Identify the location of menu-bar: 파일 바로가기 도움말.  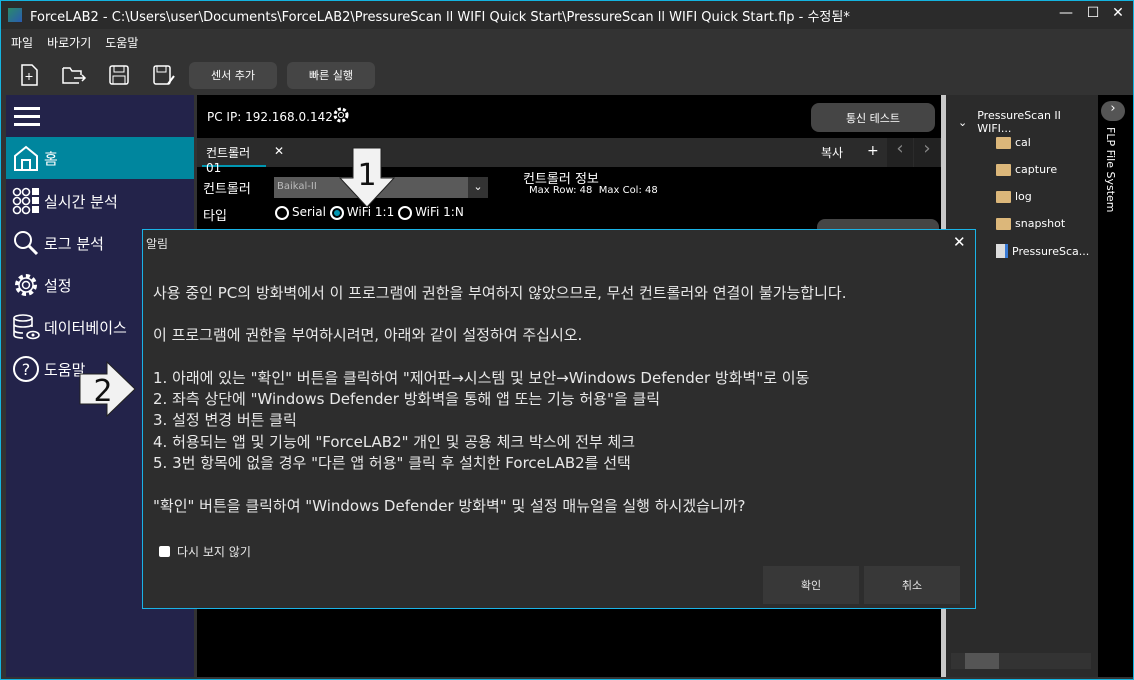
(71, 42).